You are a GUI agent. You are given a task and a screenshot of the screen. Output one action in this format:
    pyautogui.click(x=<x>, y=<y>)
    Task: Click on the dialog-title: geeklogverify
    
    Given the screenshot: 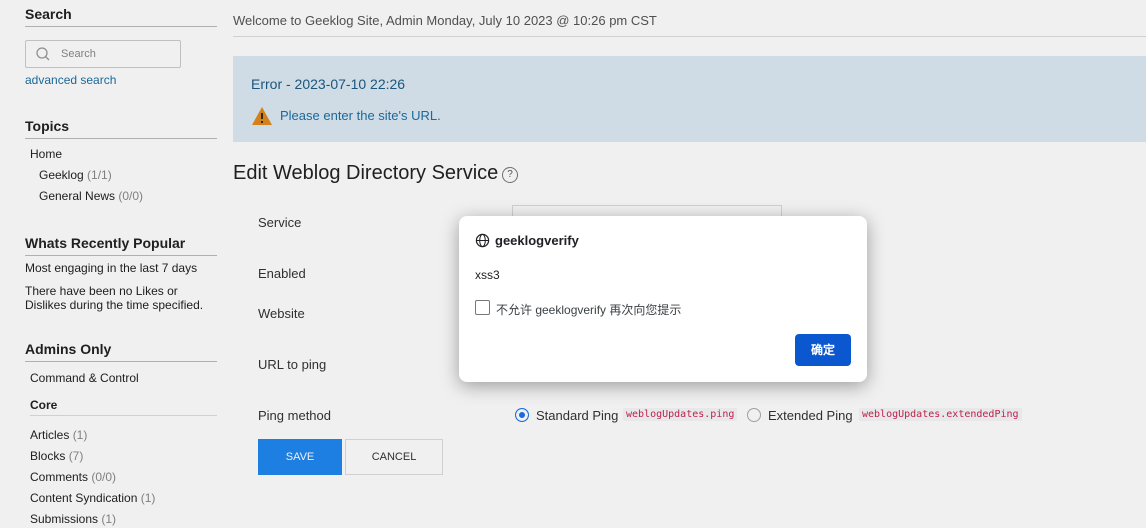 What is the action you would take?
    pyautogui.click(x=537, y=240)
    